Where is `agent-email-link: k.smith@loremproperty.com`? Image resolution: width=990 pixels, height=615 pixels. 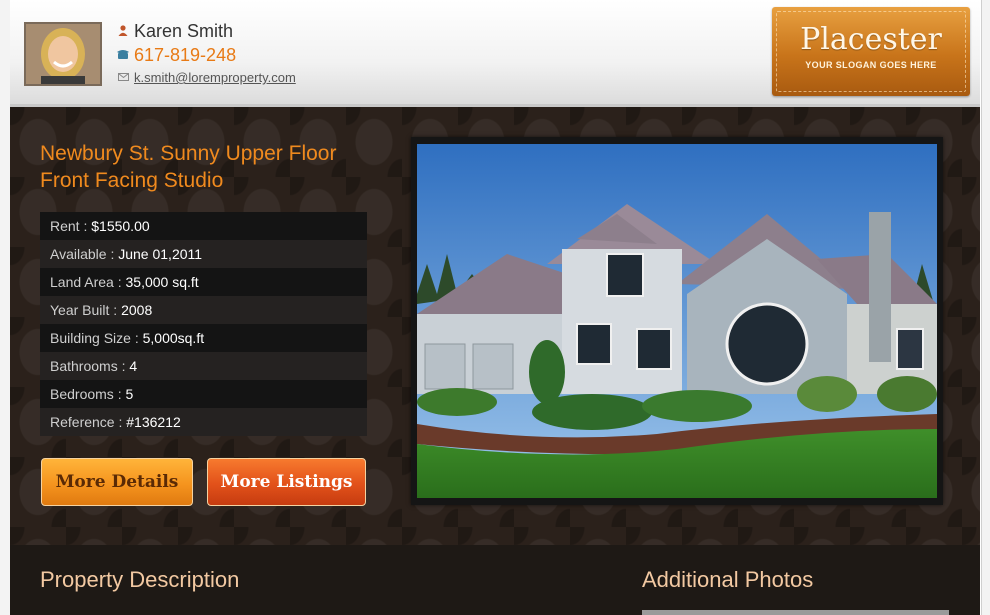 agent-email-link: k.smith@loremproperty.com is located at coordinates (215, 77).